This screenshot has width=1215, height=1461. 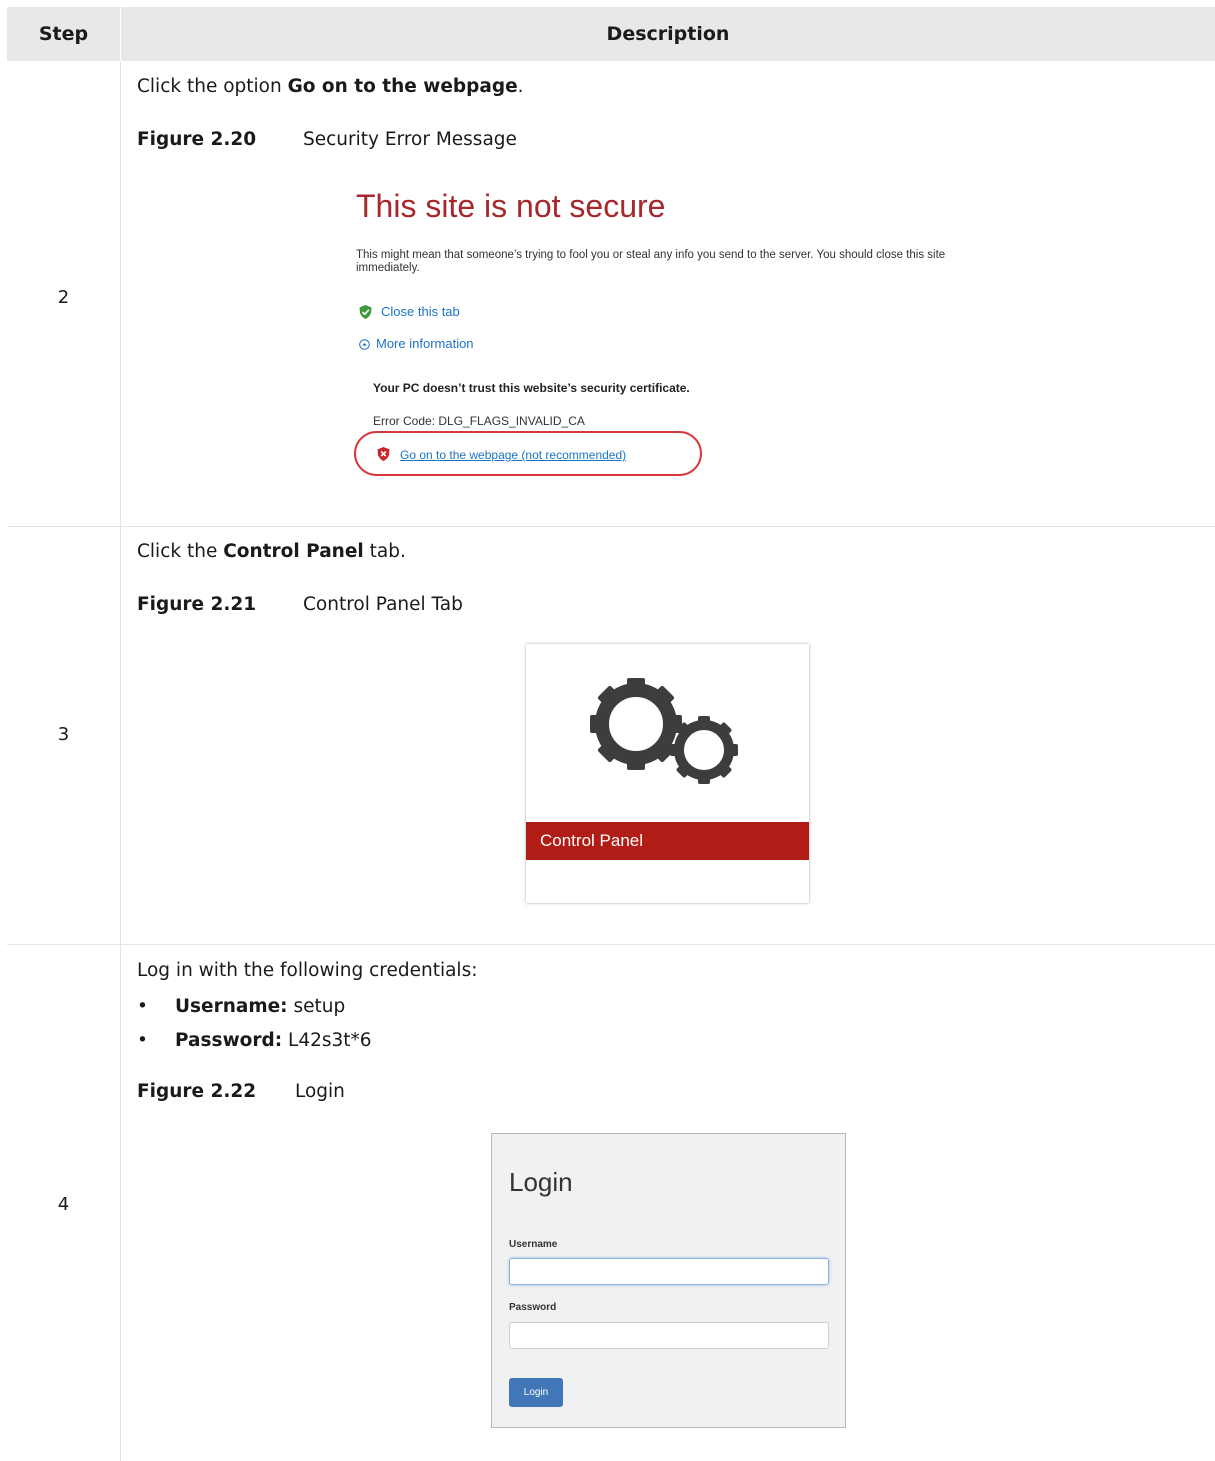 I want to click on bullet-value: L42s3t*6, so click(x=327, y=1040).